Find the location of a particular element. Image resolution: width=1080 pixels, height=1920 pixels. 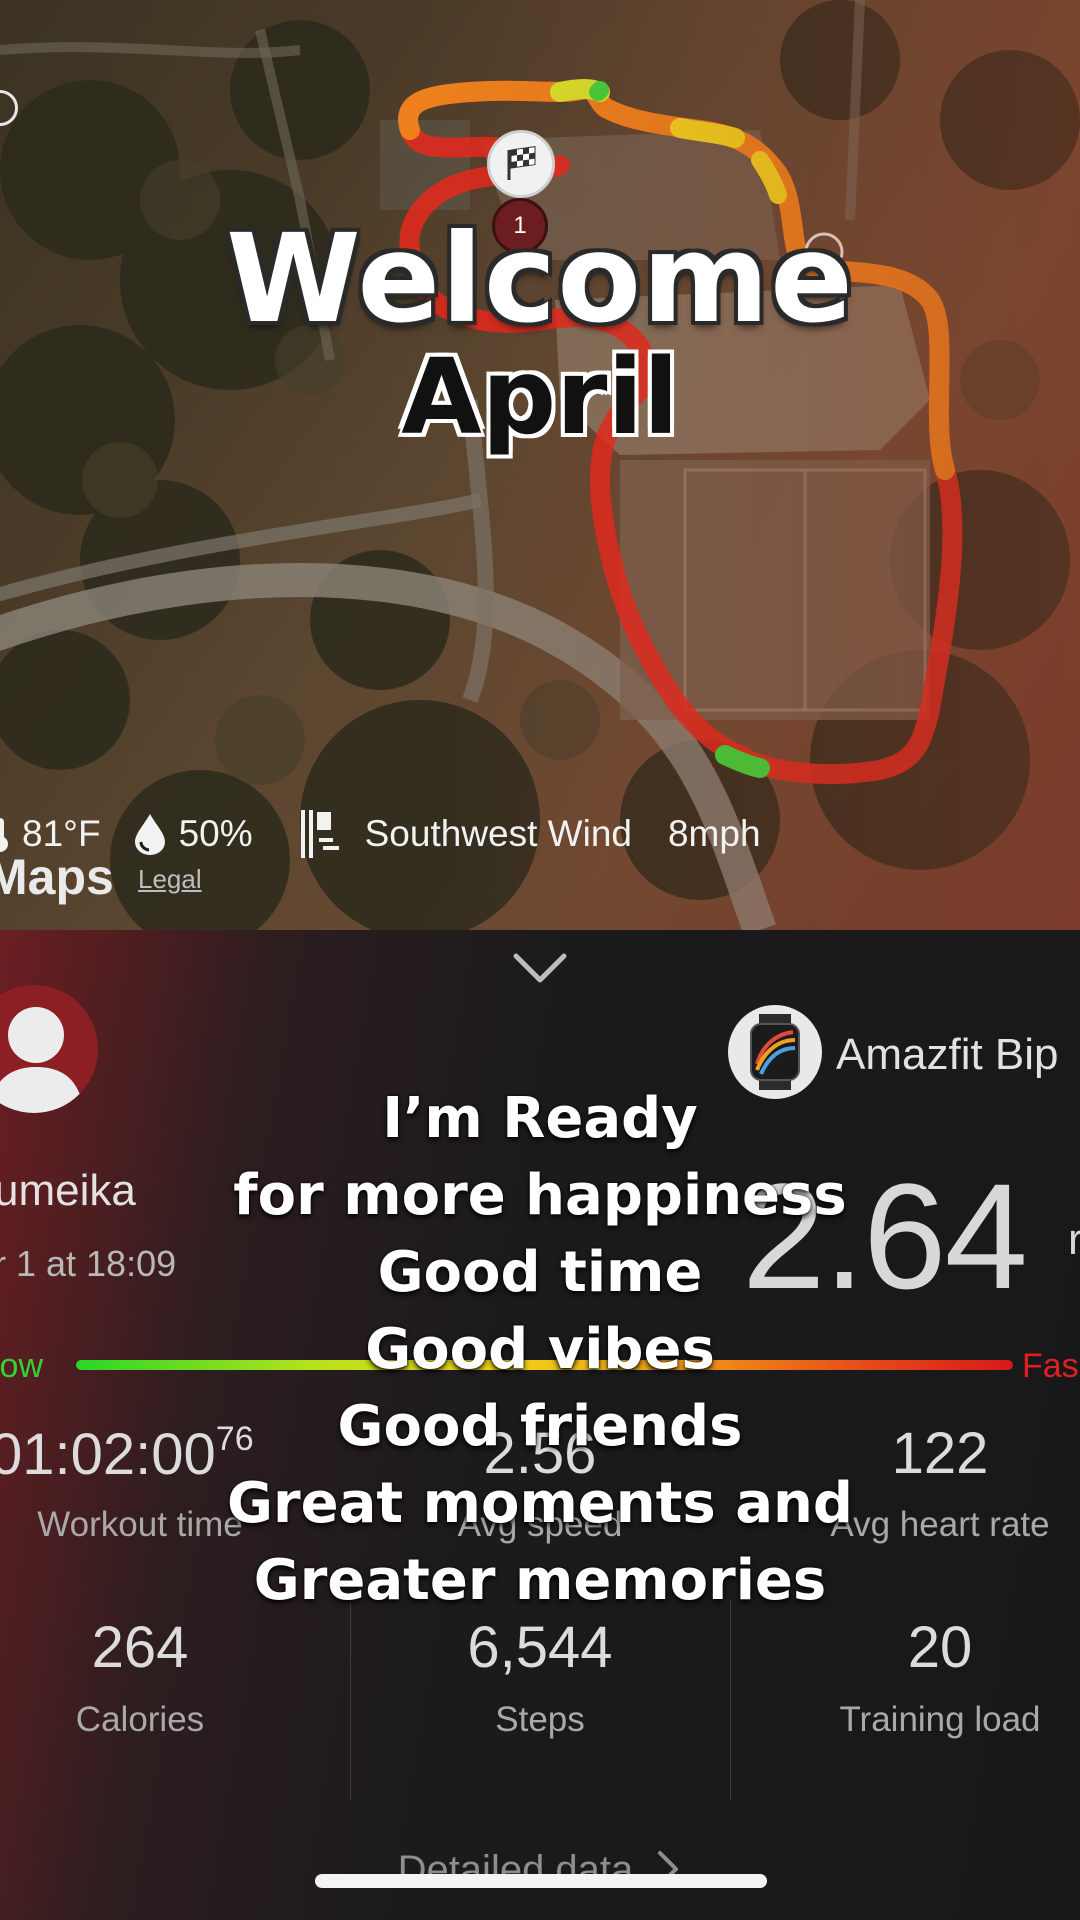

calories-label: Calories is located at coordinates (140, 1719).